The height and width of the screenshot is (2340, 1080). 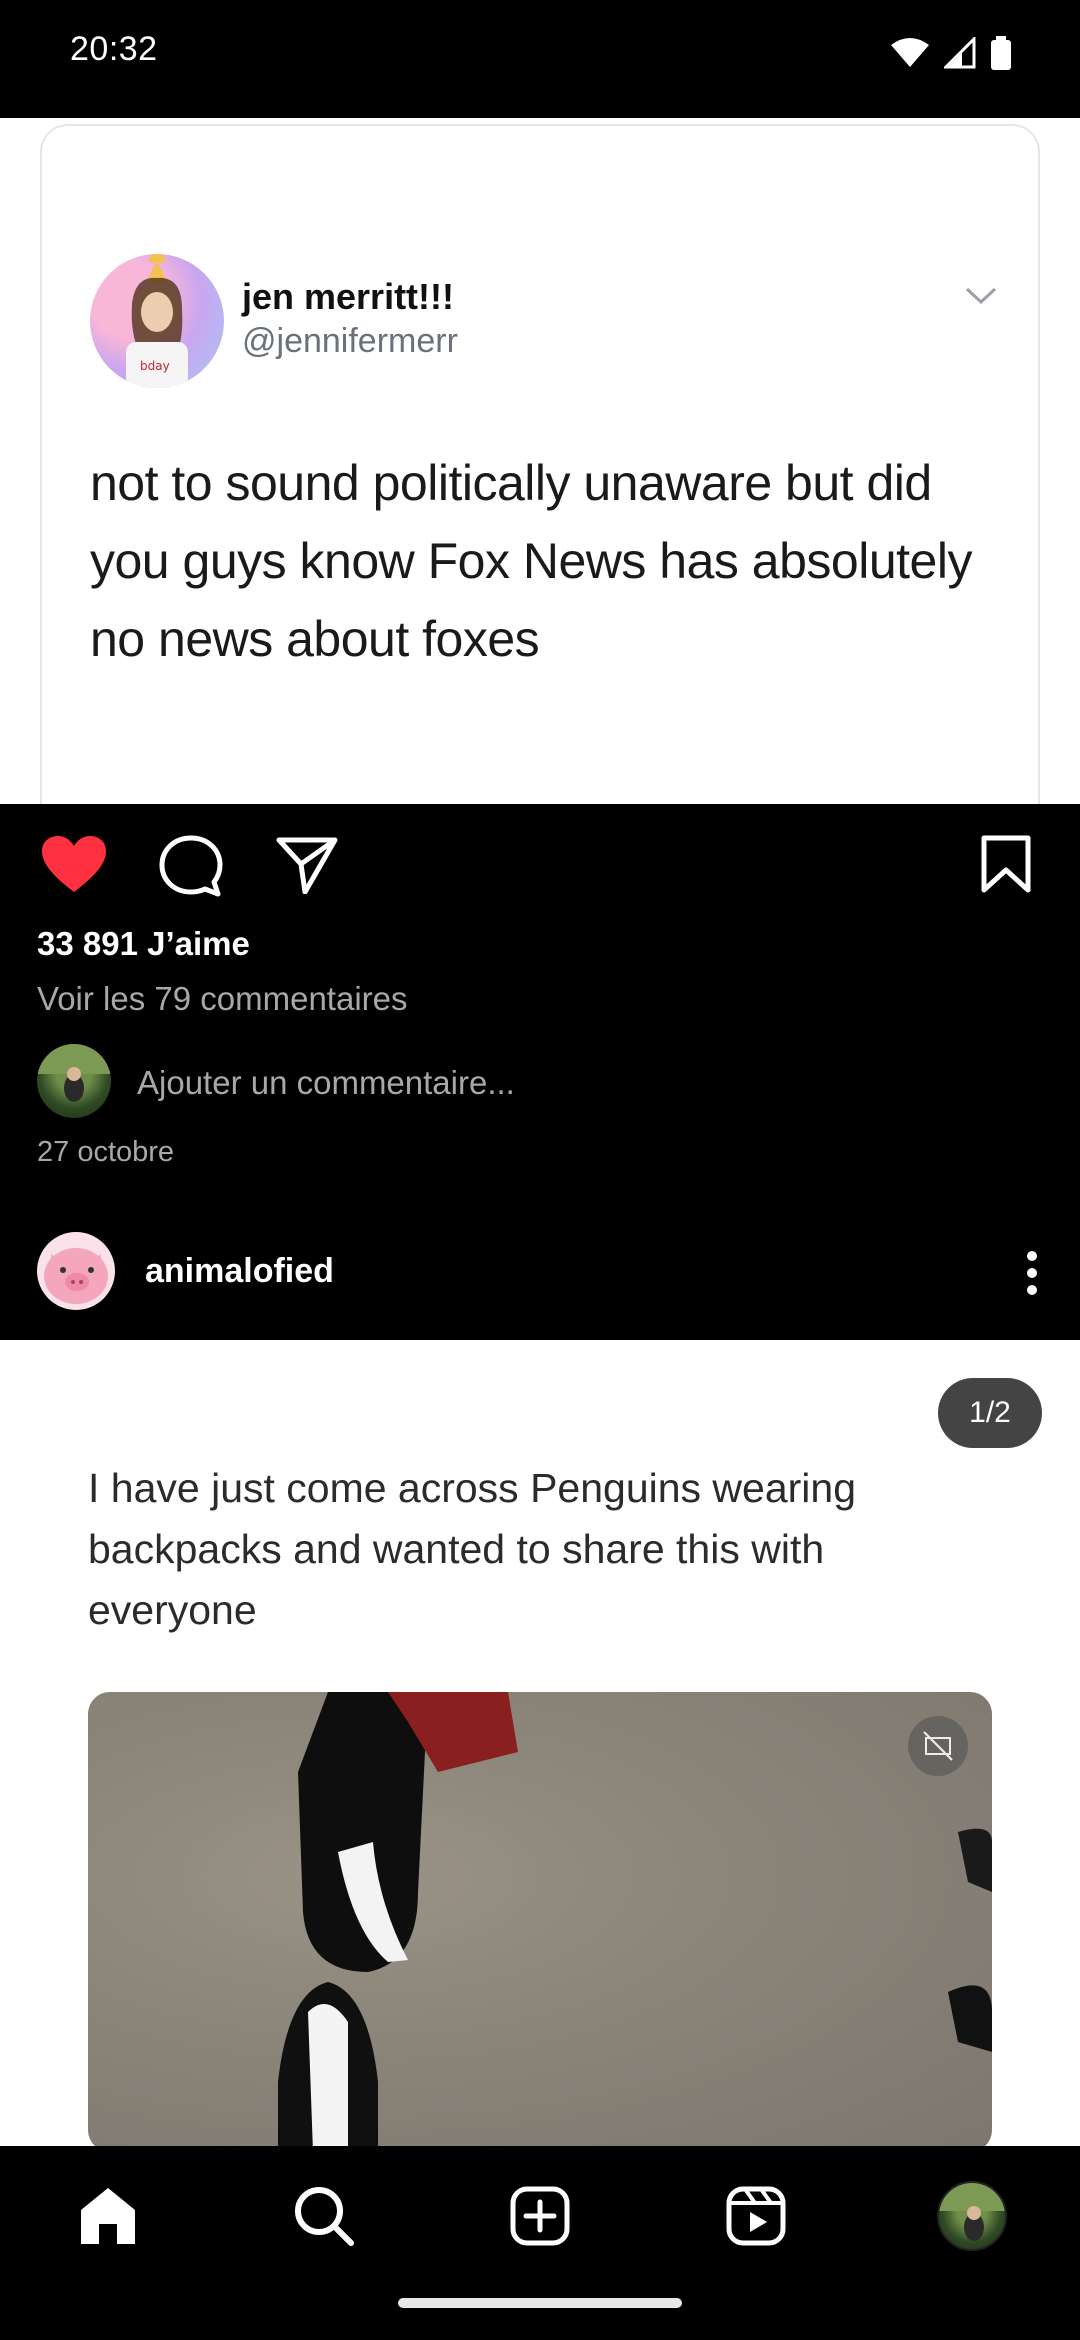 What do you see at coordinates (143, 944) in the screenshot?
I see `like-count: 33 891 J’aime` at bounding box center [143, 944].